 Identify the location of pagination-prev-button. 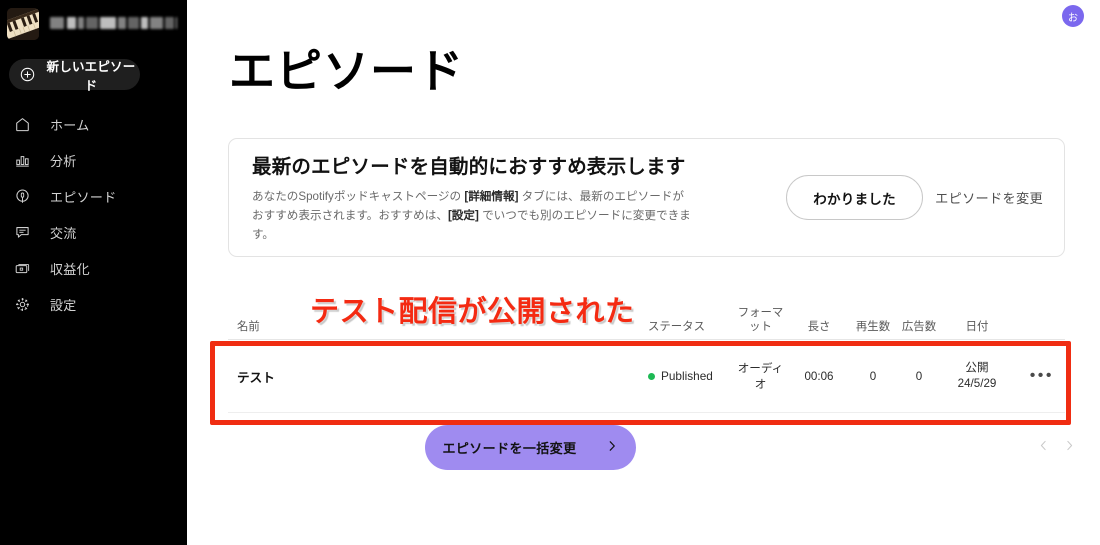
(1043, 447).